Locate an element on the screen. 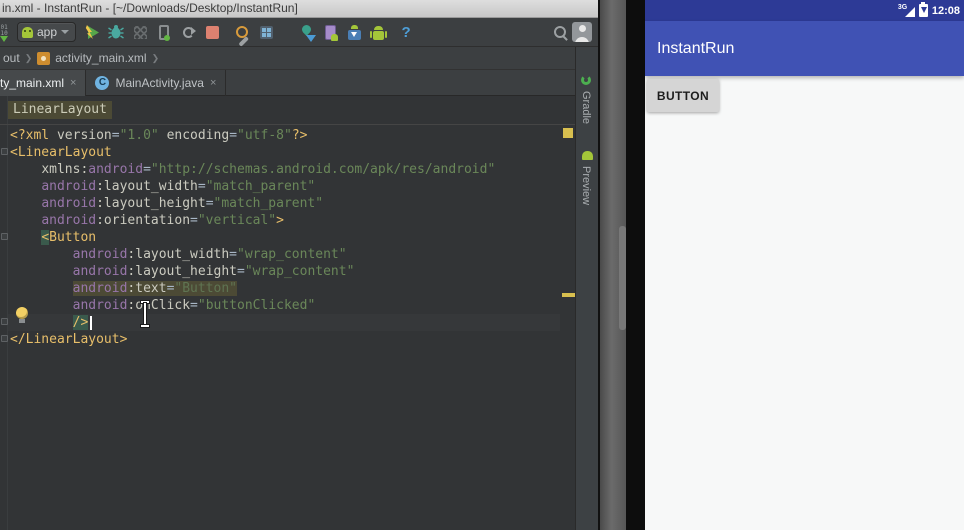  debug-button is located at coordinates (116, 32).